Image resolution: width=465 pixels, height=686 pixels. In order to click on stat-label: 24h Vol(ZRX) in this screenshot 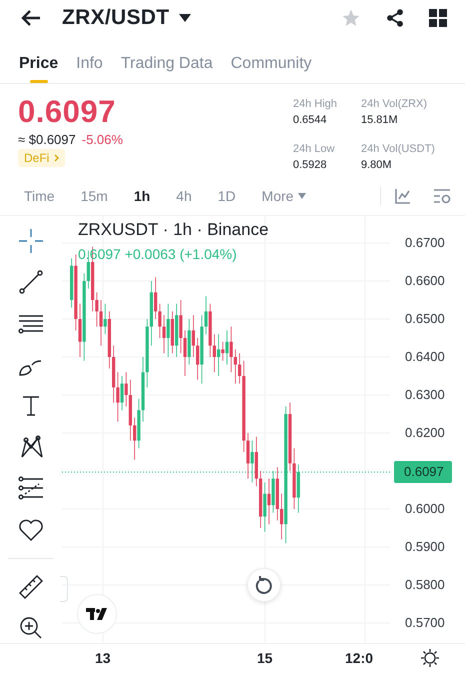, I will do `click(394, 104)`.